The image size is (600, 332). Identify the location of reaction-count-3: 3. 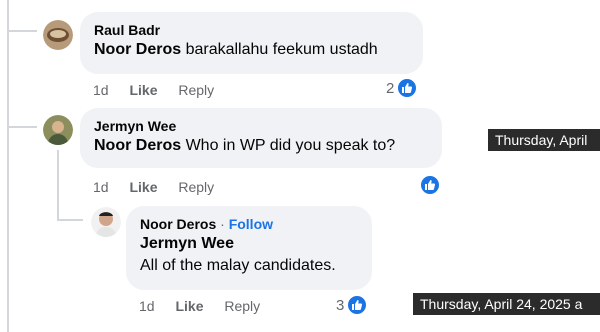
(352, 305).